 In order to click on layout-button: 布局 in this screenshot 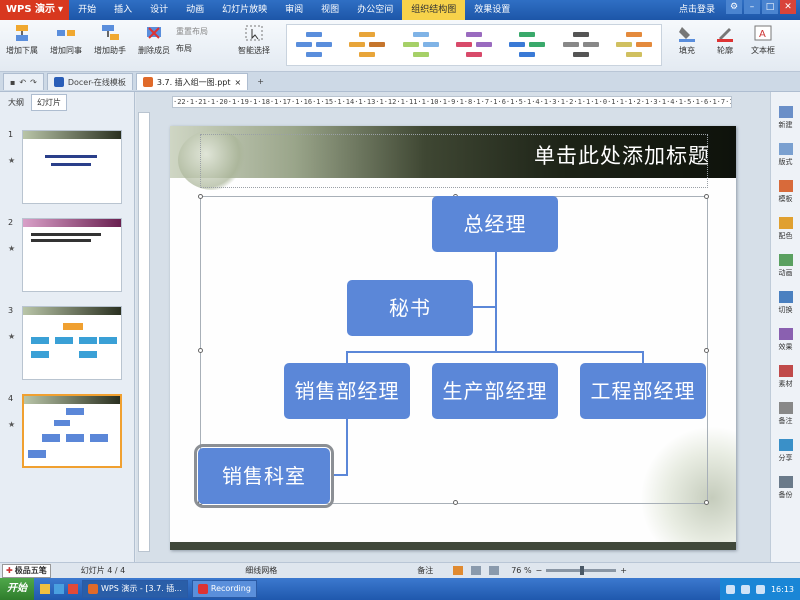, I will do `click(202, 48)`.